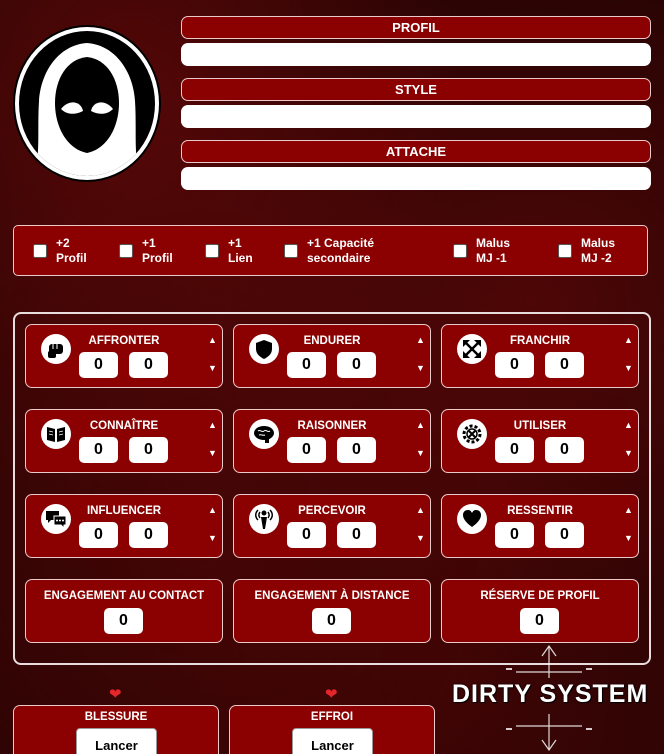  What do you see at coordinates (416, 178) in the screenshot?
I see `attache-input` at bounding box center [416, 178].